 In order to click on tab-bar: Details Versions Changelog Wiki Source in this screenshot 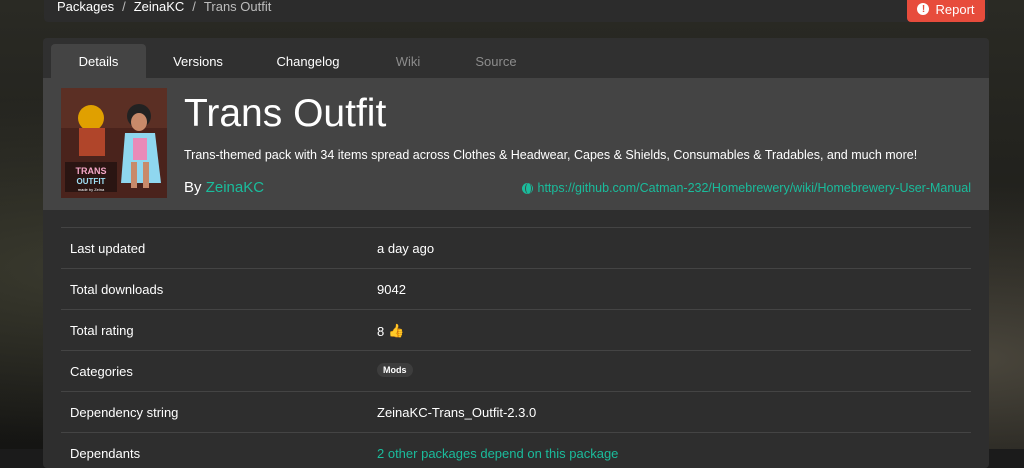, I will do `click(516, 58)`.